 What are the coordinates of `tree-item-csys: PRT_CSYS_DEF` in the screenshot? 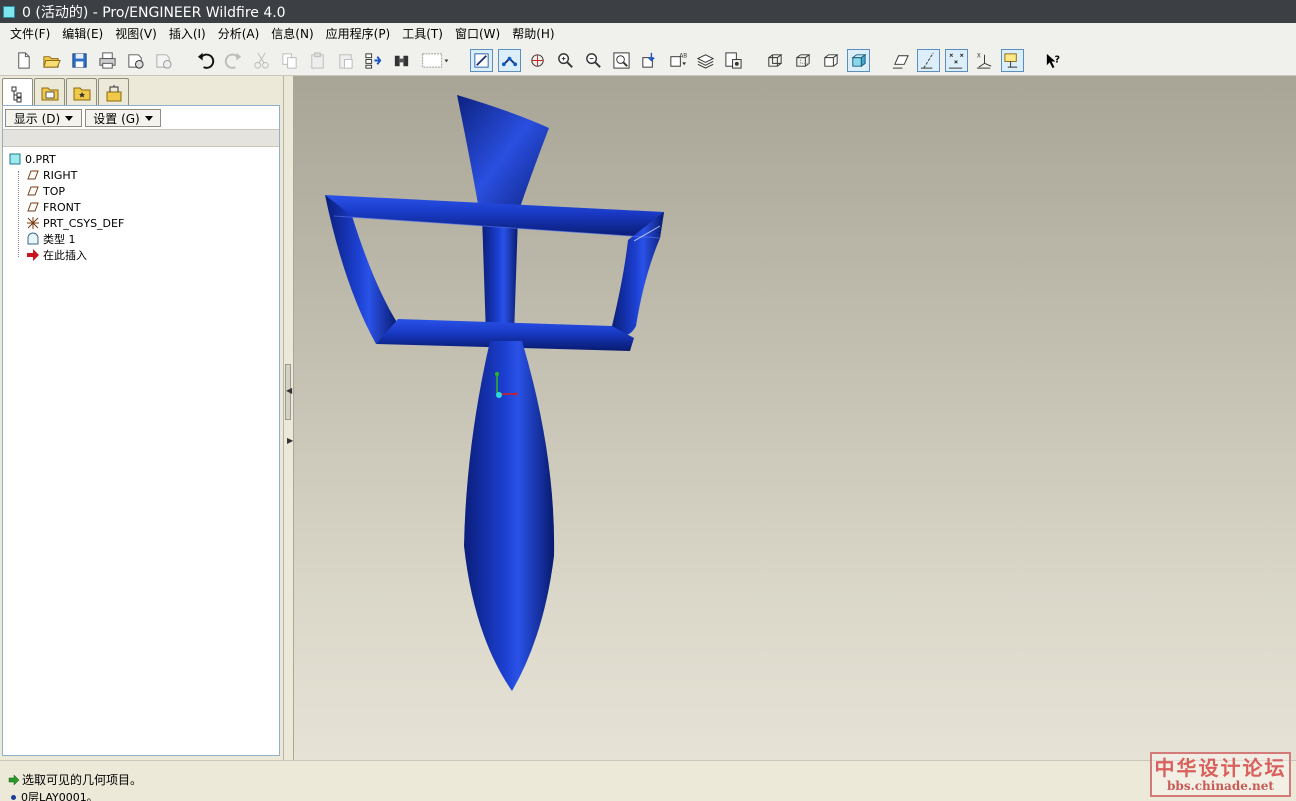 It's located at (65, 223).